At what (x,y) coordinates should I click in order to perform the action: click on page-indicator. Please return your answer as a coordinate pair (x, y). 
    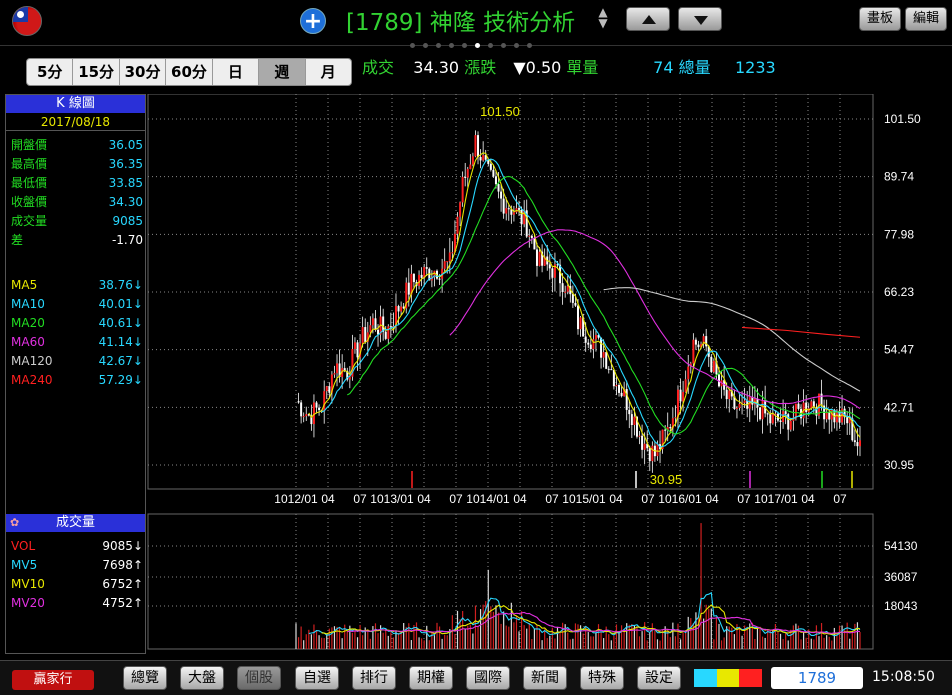
    Looking at the image, I should click on (475, 42).